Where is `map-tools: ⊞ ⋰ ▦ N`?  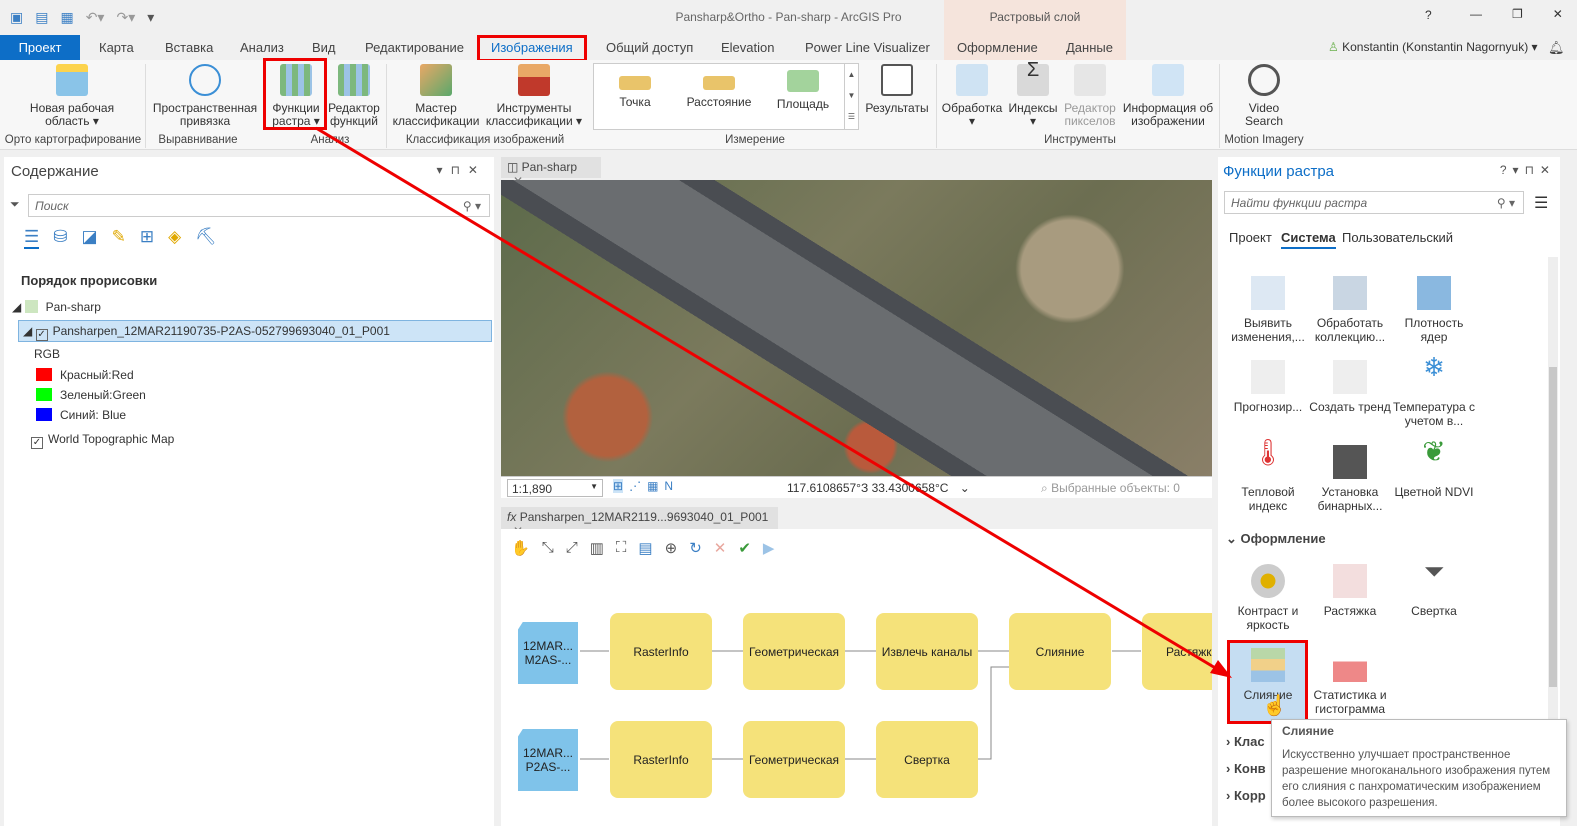 map-tools: ⊞ ⋰ ▦ N is located at coordinates (643, 486).